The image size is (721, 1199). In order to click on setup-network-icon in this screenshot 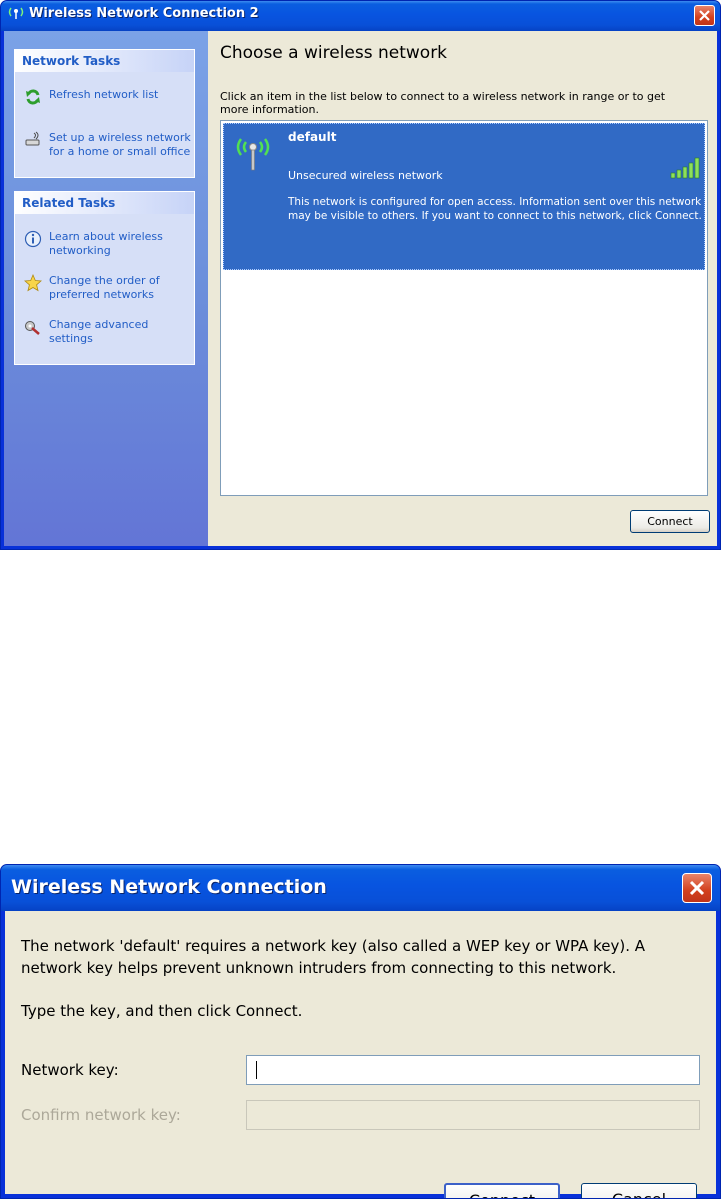, I will do `click(32, 138)`.